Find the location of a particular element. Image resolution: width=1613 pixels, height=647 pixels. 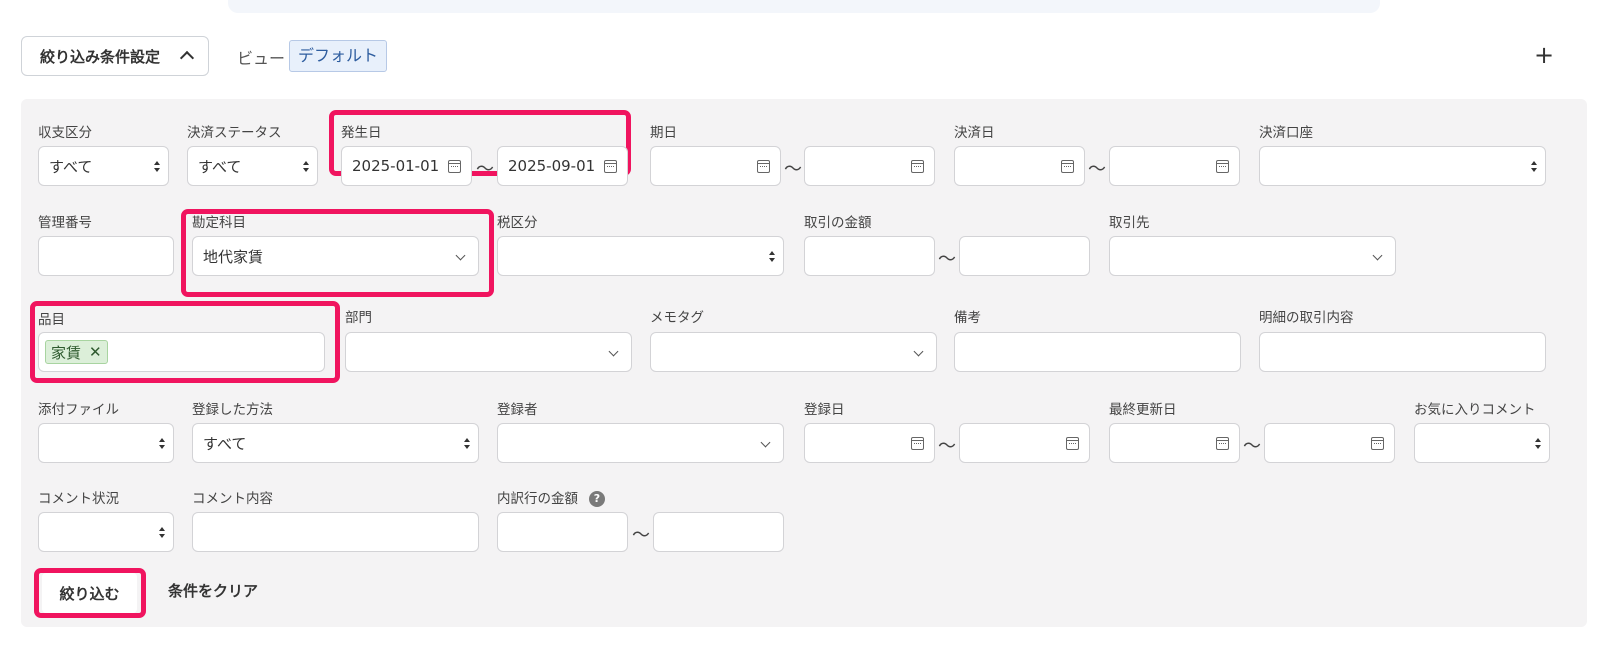

last-updated-from-input is located at coordinates (1174, 443).